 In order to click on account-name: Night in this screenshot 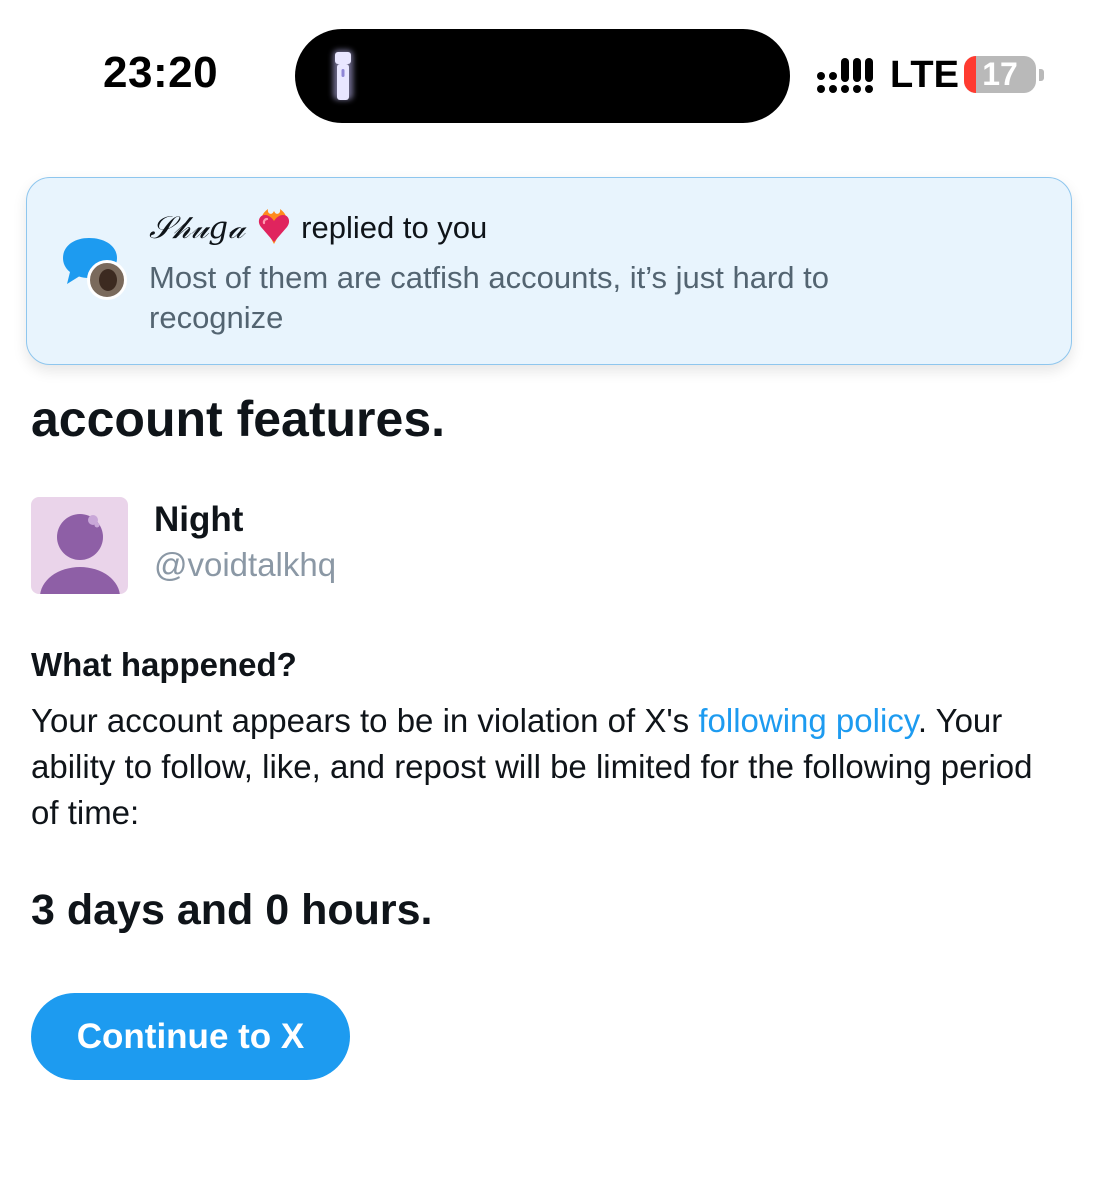, I will do `click(199, 519)`.